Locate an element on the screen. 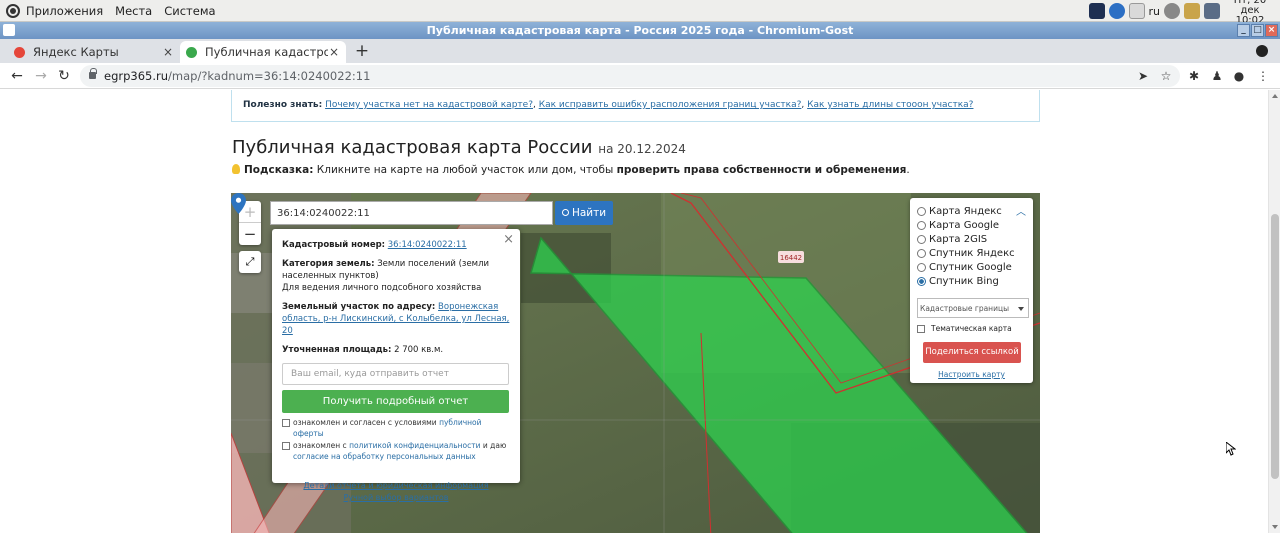 The image size is (1280, 533). zoom-out-button: − is located at coordinates (250, 234).